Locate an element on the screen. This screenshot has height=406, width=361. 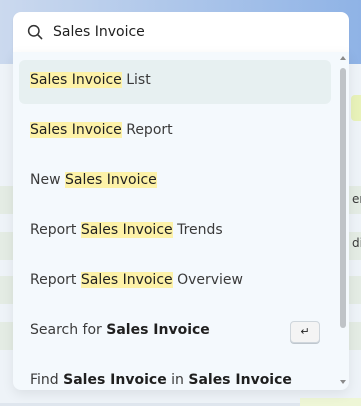
search-result-label: Sales Invoice Report is located at coordinates (101, 130).